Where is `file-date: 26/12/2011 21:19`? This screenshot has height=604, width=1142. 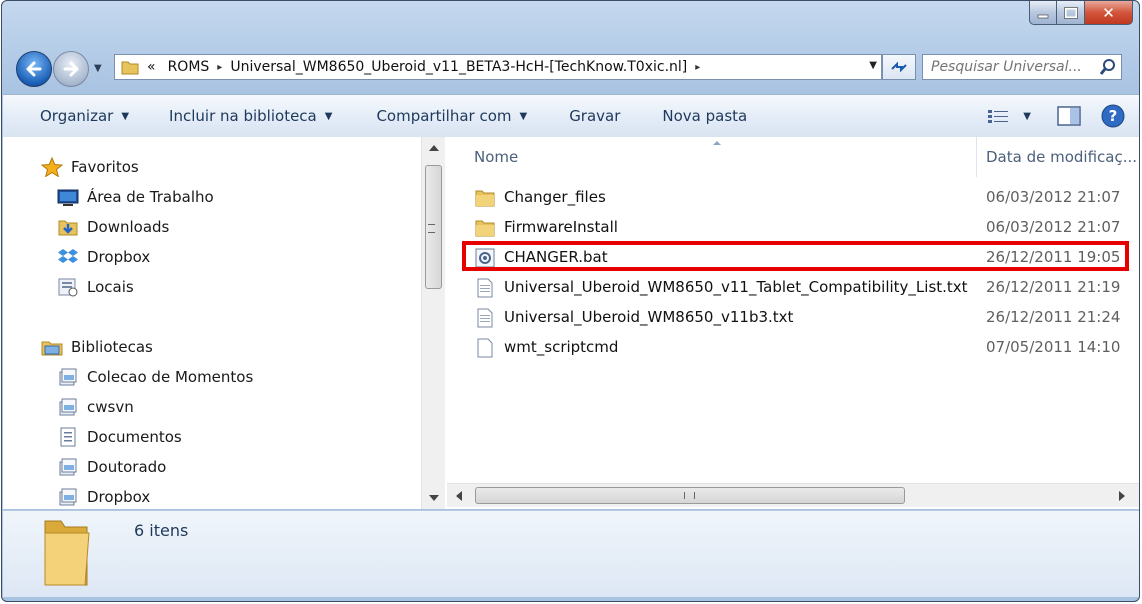
file-date: 26/12/2011 21:19 is located at coordinates (1053, 287).